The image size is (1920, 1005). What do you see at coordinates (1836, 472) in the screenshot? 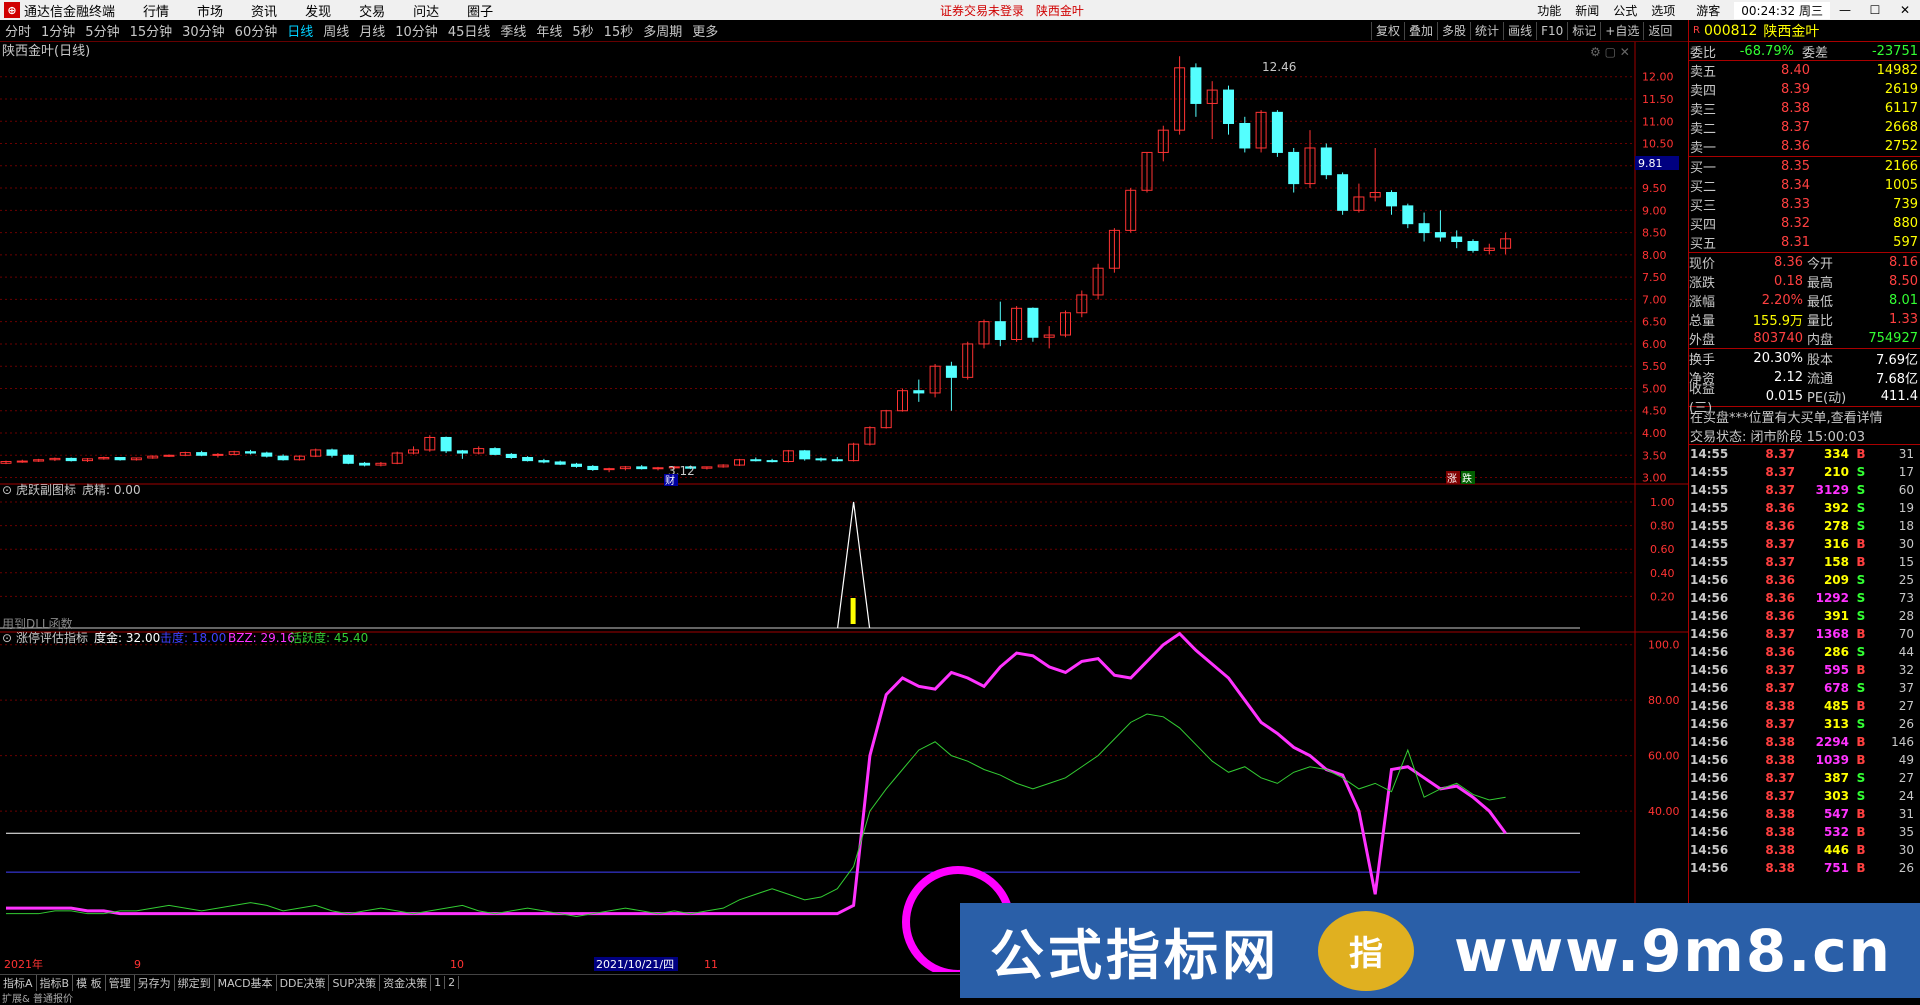
I see `tick-volume: 210` at bounding box center [1836, 472].